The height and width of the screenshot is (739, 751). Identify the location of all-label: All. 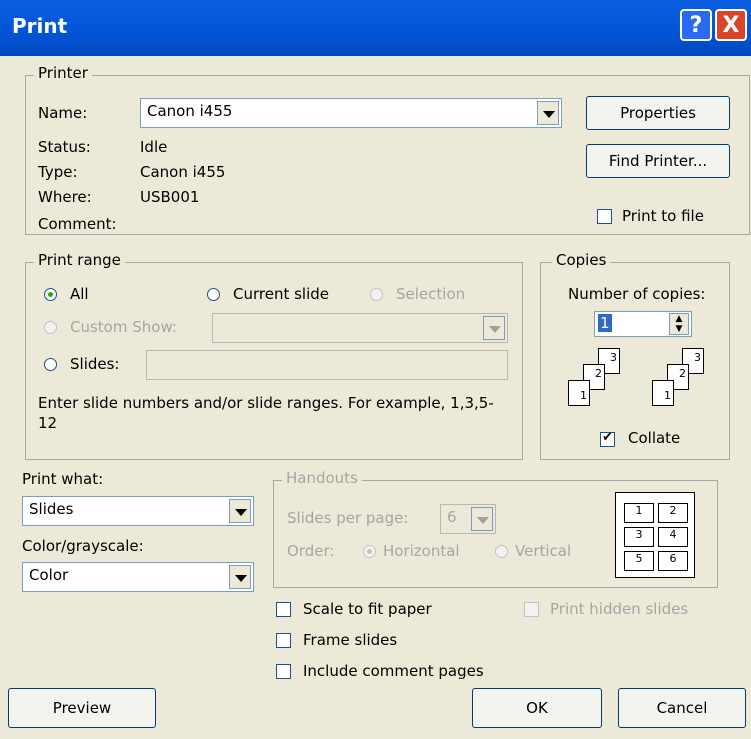
(79, 294).